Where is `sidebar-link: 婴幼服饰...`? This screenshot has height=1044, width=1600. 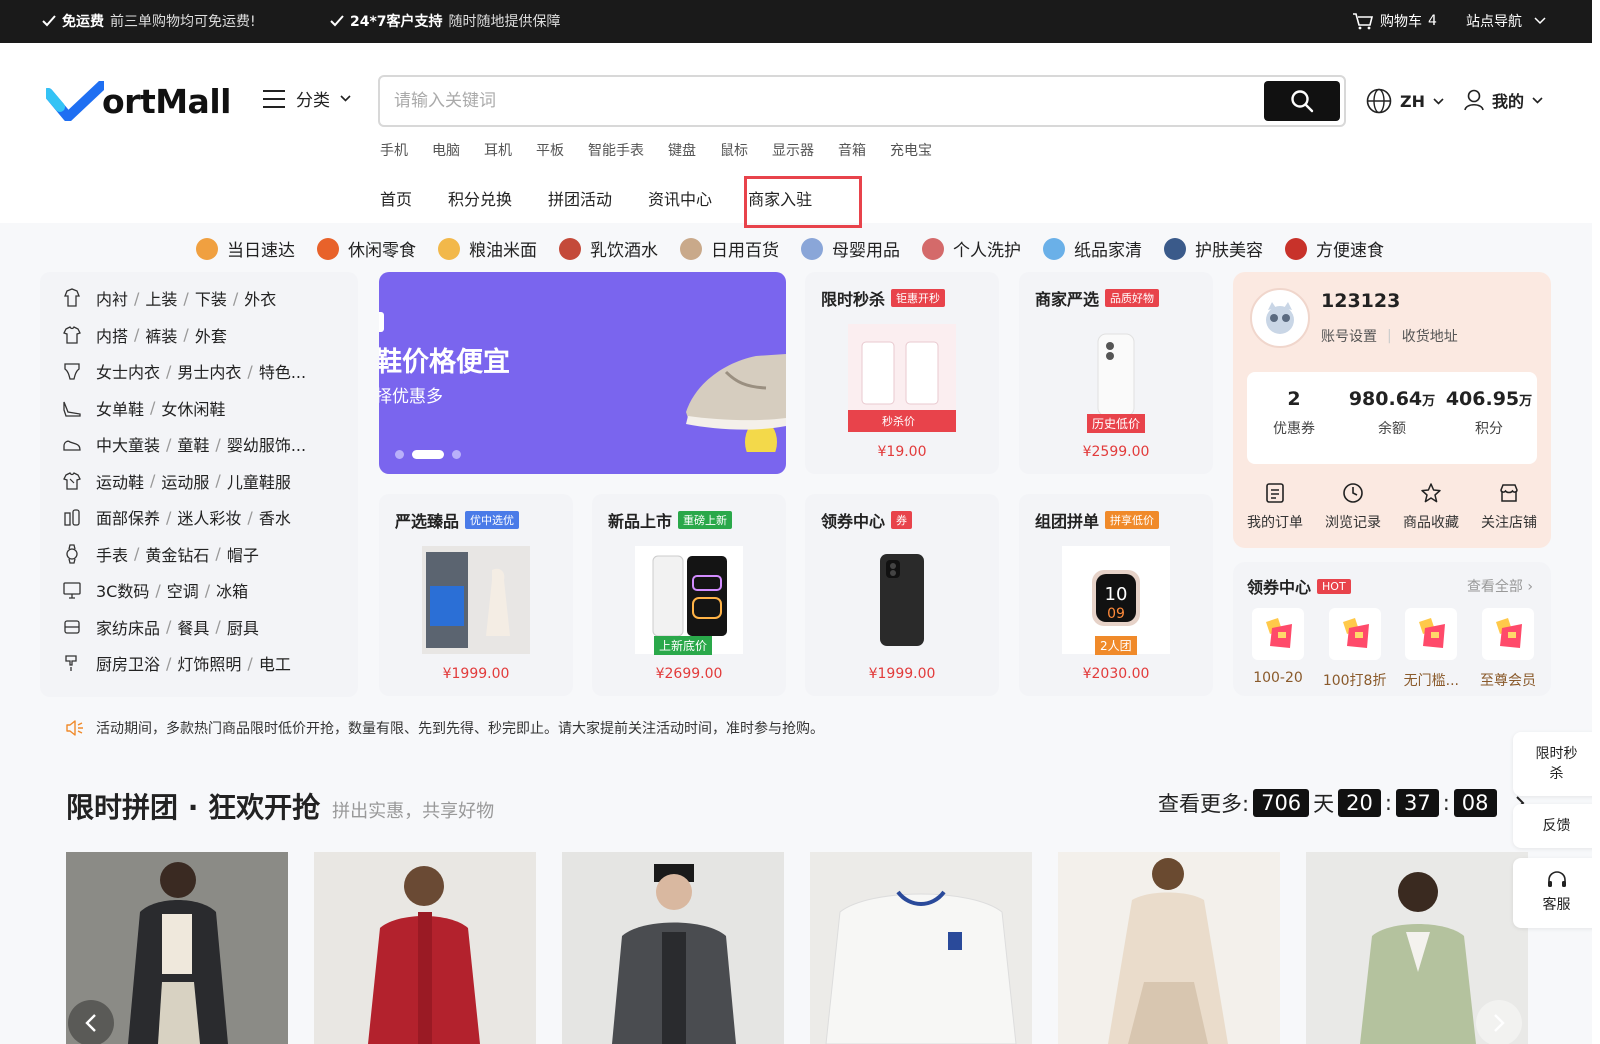 sidebar-link: 婴幼服饰... is located at coordinates (266, 444).